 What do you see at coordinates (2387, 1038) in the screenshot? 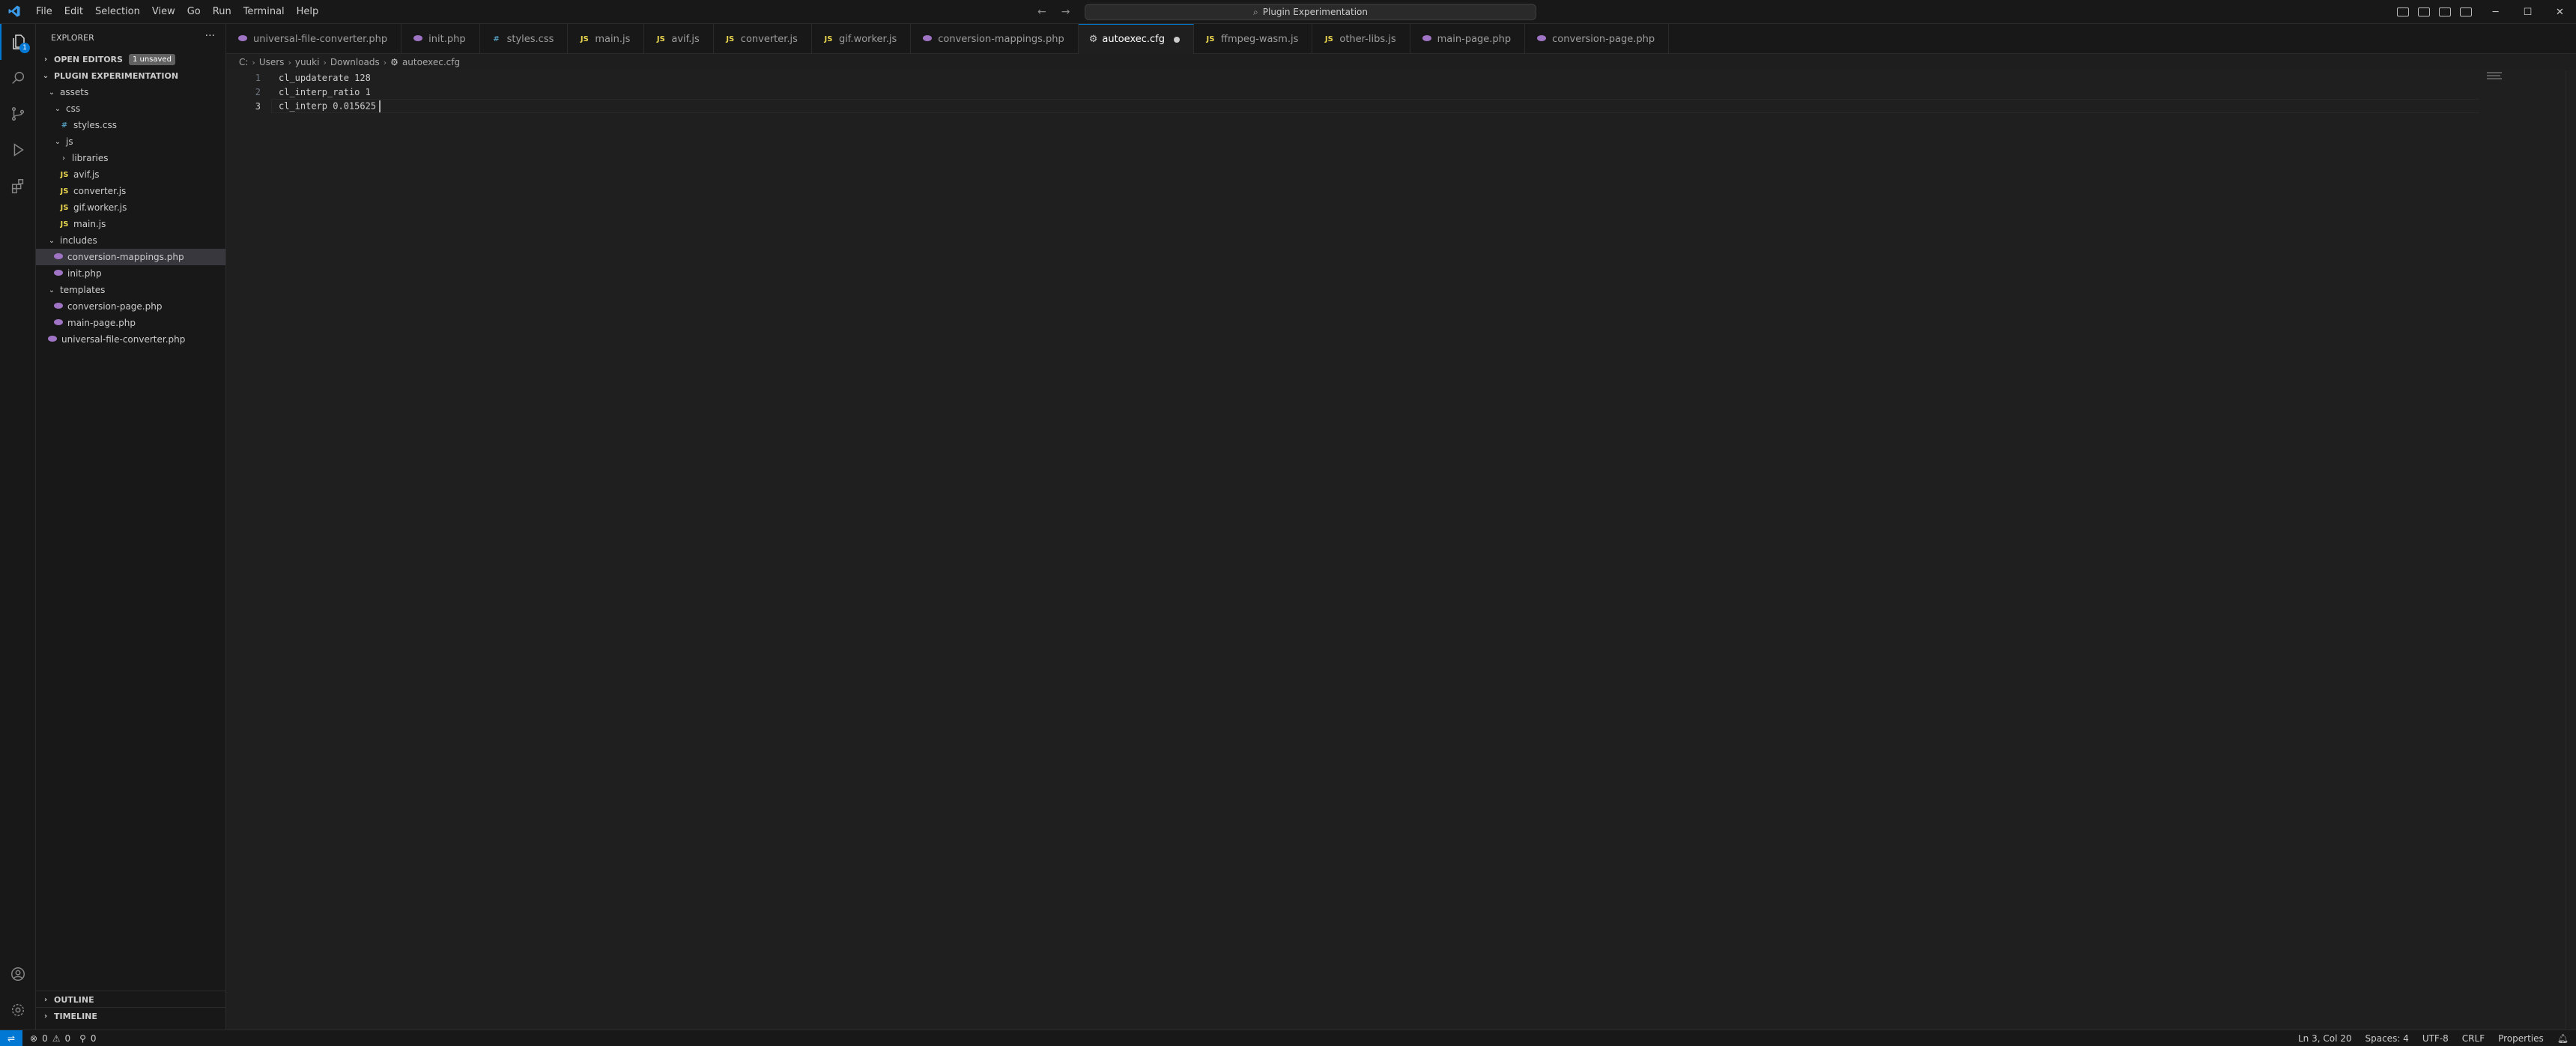
I see `indentation: Spaces: 4` at bounding box center [2387, 1038].